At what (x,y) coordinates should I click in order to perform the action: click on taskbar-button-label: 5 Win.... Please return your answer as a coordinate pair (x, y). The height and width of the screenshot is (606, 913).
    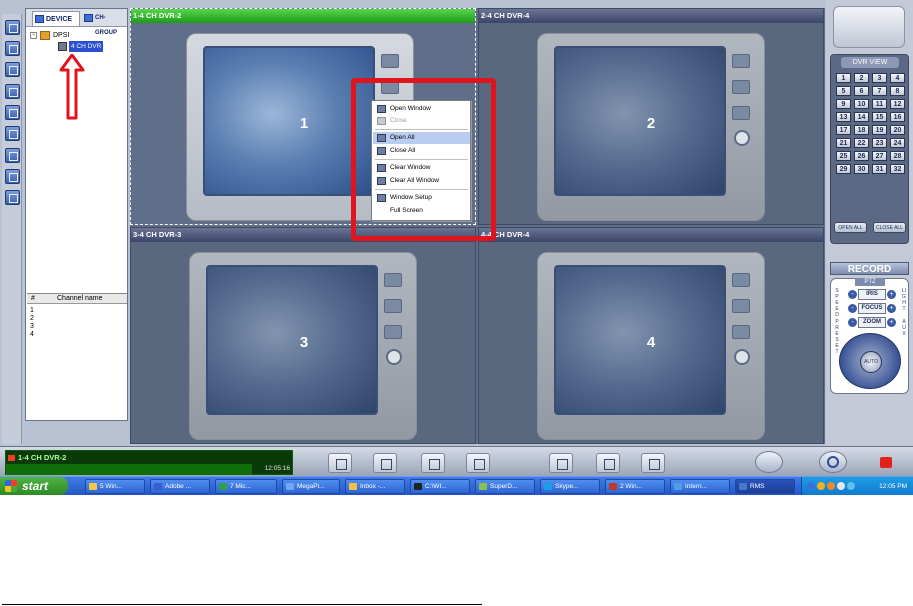
    Looking at the image, I should click on (111, 486).